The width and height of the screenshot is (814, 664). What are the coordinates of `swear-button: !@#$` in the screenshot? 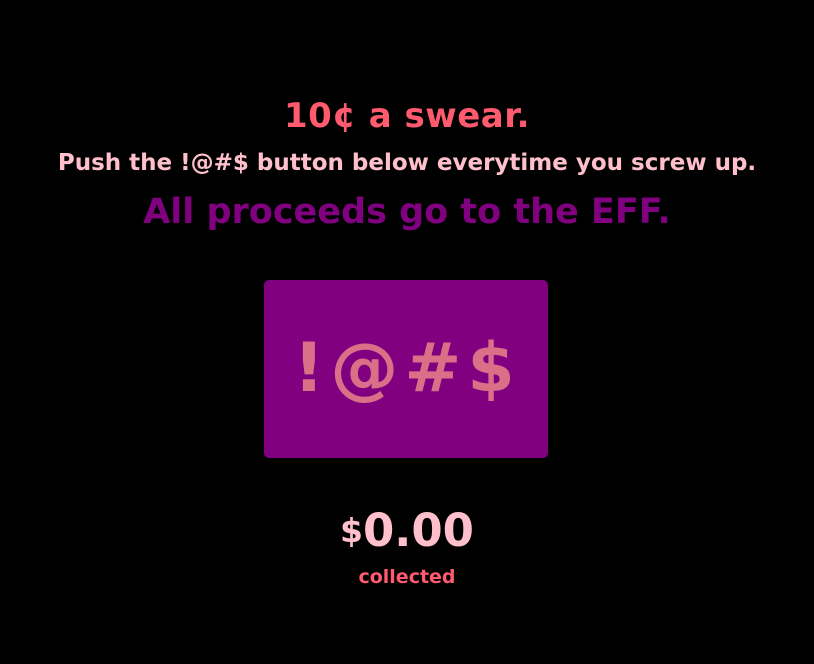 It's located at (406, 369).